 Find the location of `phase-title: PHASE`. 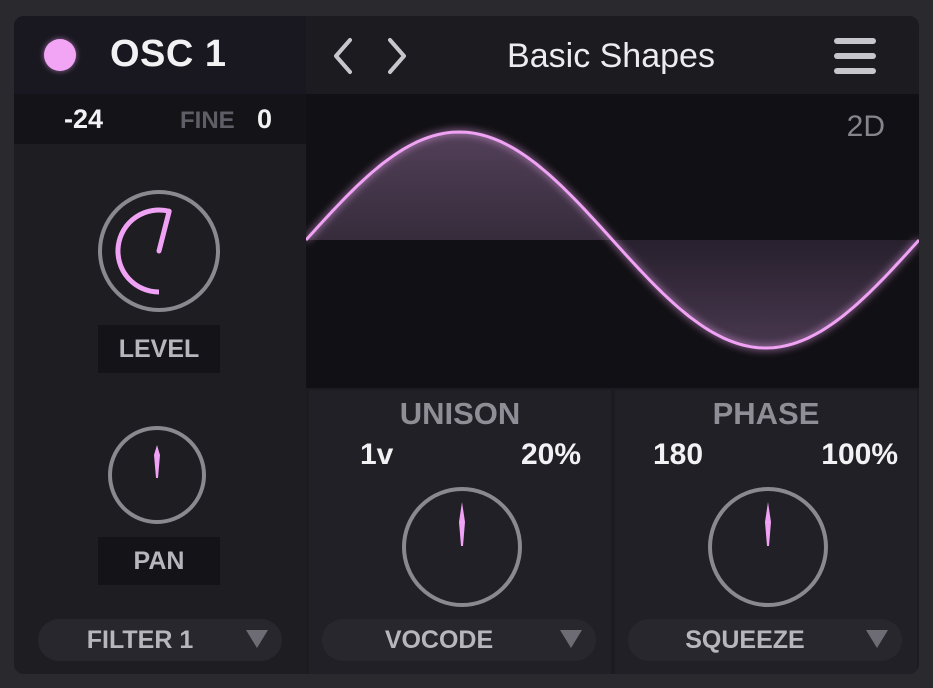

phase-title: PHASE is located at coordinates (766, 413).